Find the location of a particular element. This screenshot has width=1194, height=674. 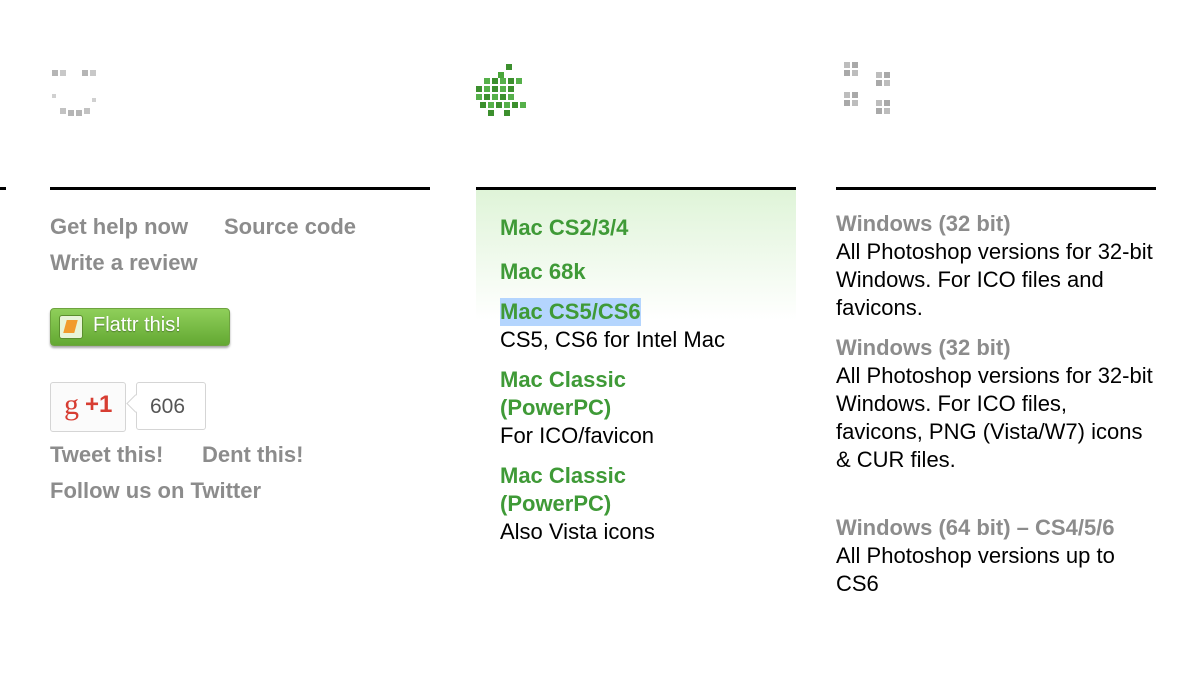

left-column-rule is located at coordinates (240, 188).